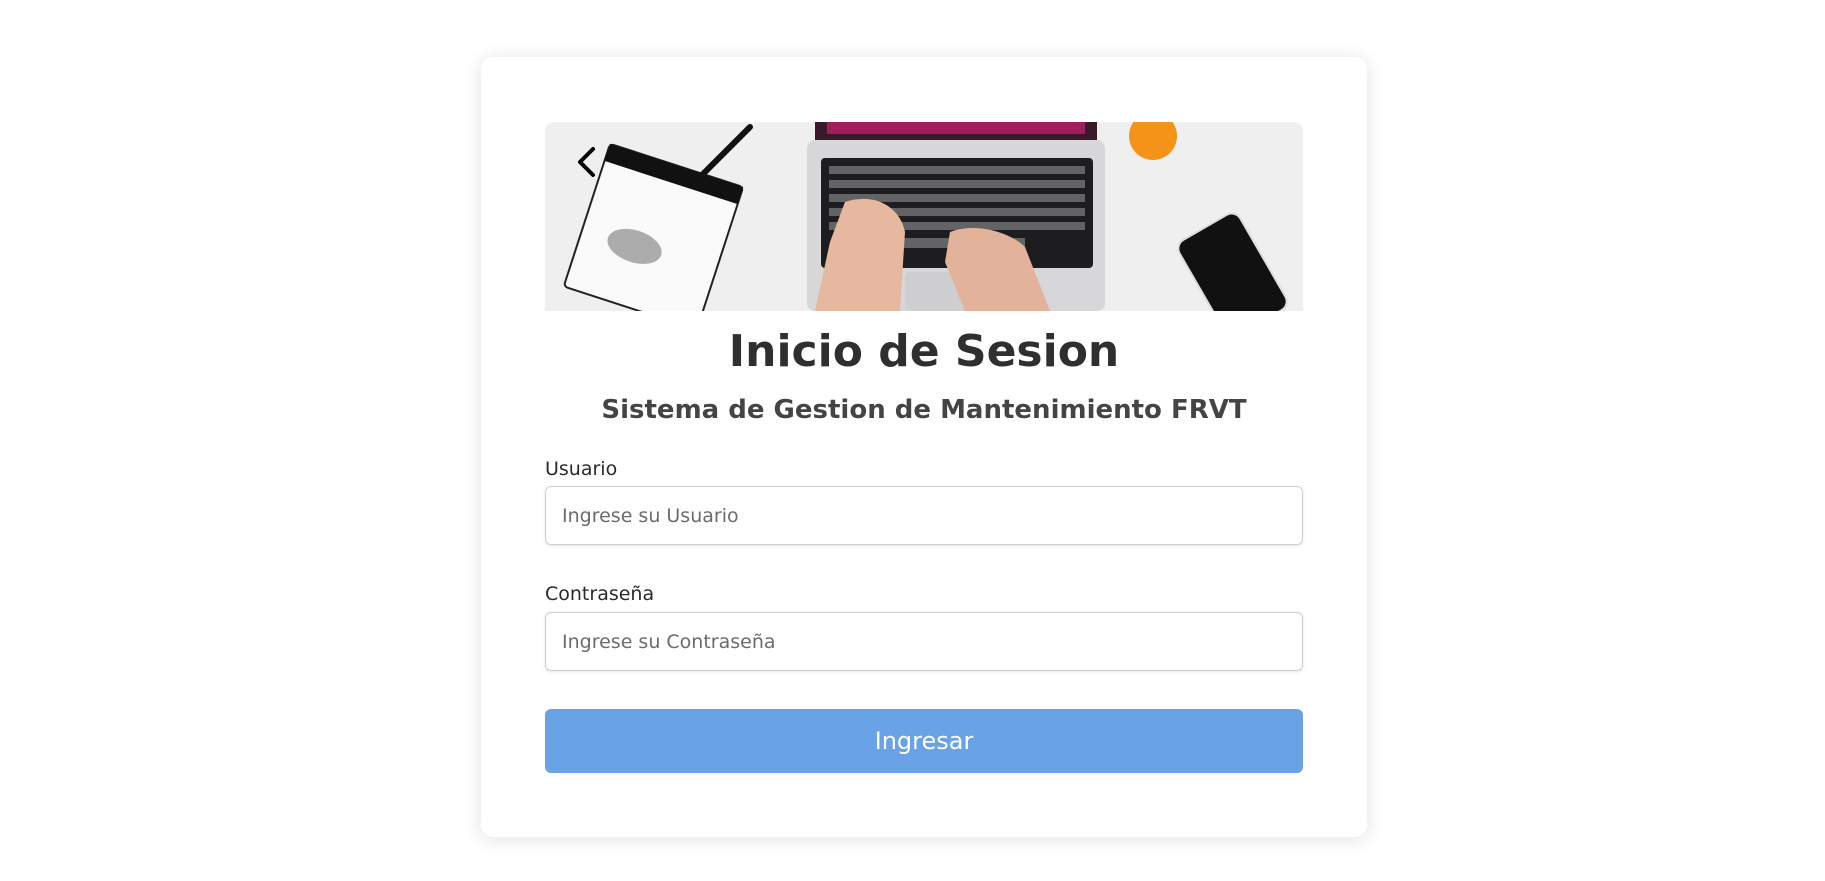 This screenshot has width=1825, height=881. I want to click on page-subtitle: Sistema de Gestion de Mantenimiento FRVT, so click(924, 410).